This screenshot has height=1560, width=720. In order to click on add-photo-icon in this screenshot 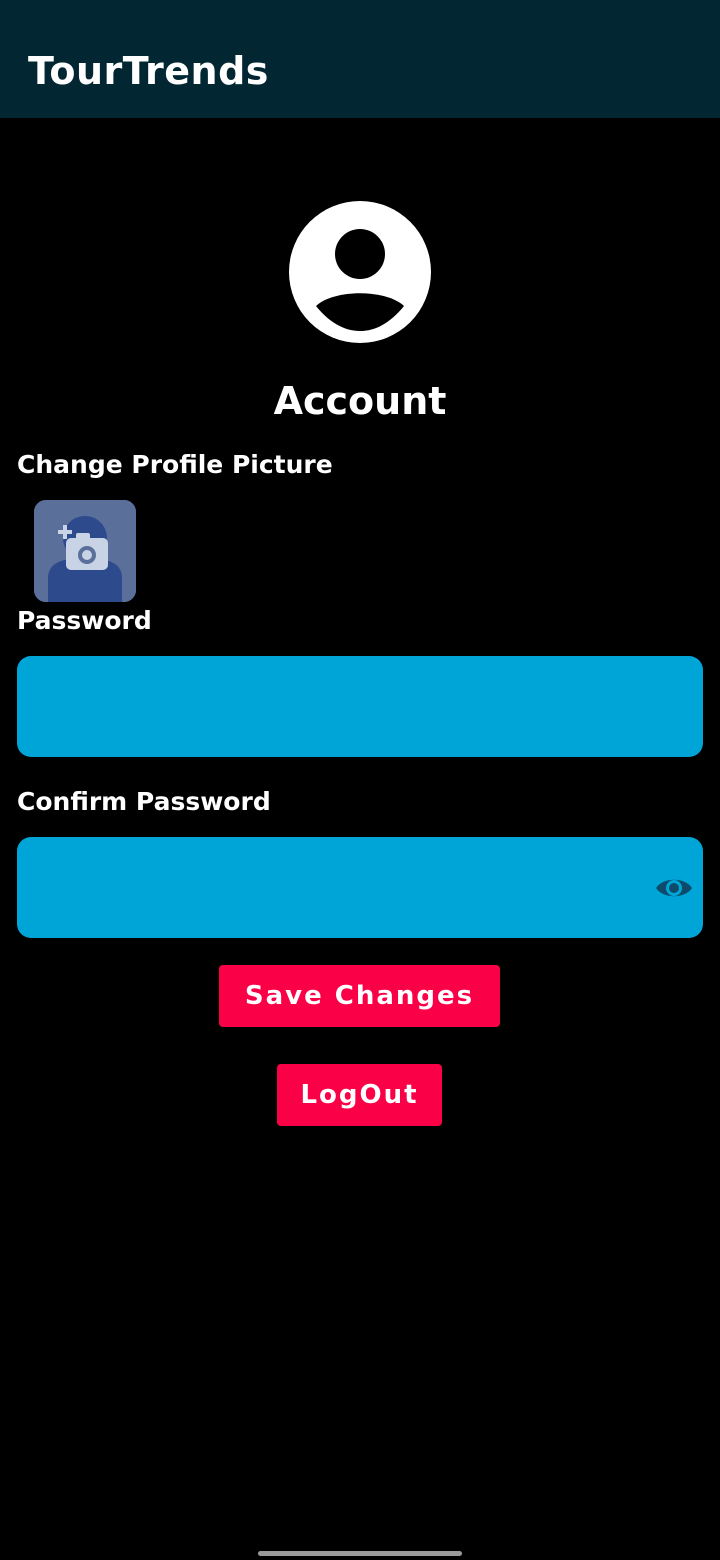, I will do `click(85, 551)`.